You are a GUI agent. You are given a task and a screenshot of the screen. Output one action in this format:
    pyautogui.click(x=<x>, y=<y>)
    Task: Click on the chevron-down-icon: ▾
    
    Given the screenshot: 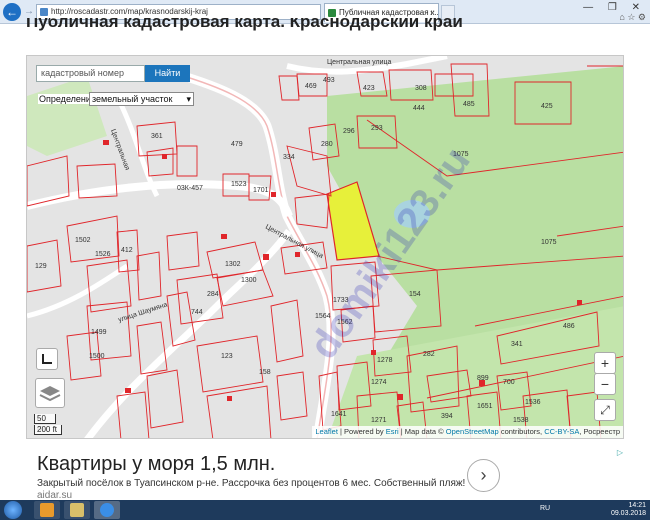 What is the action you would take?
    pyautogui.click(x=188, y=99)
    